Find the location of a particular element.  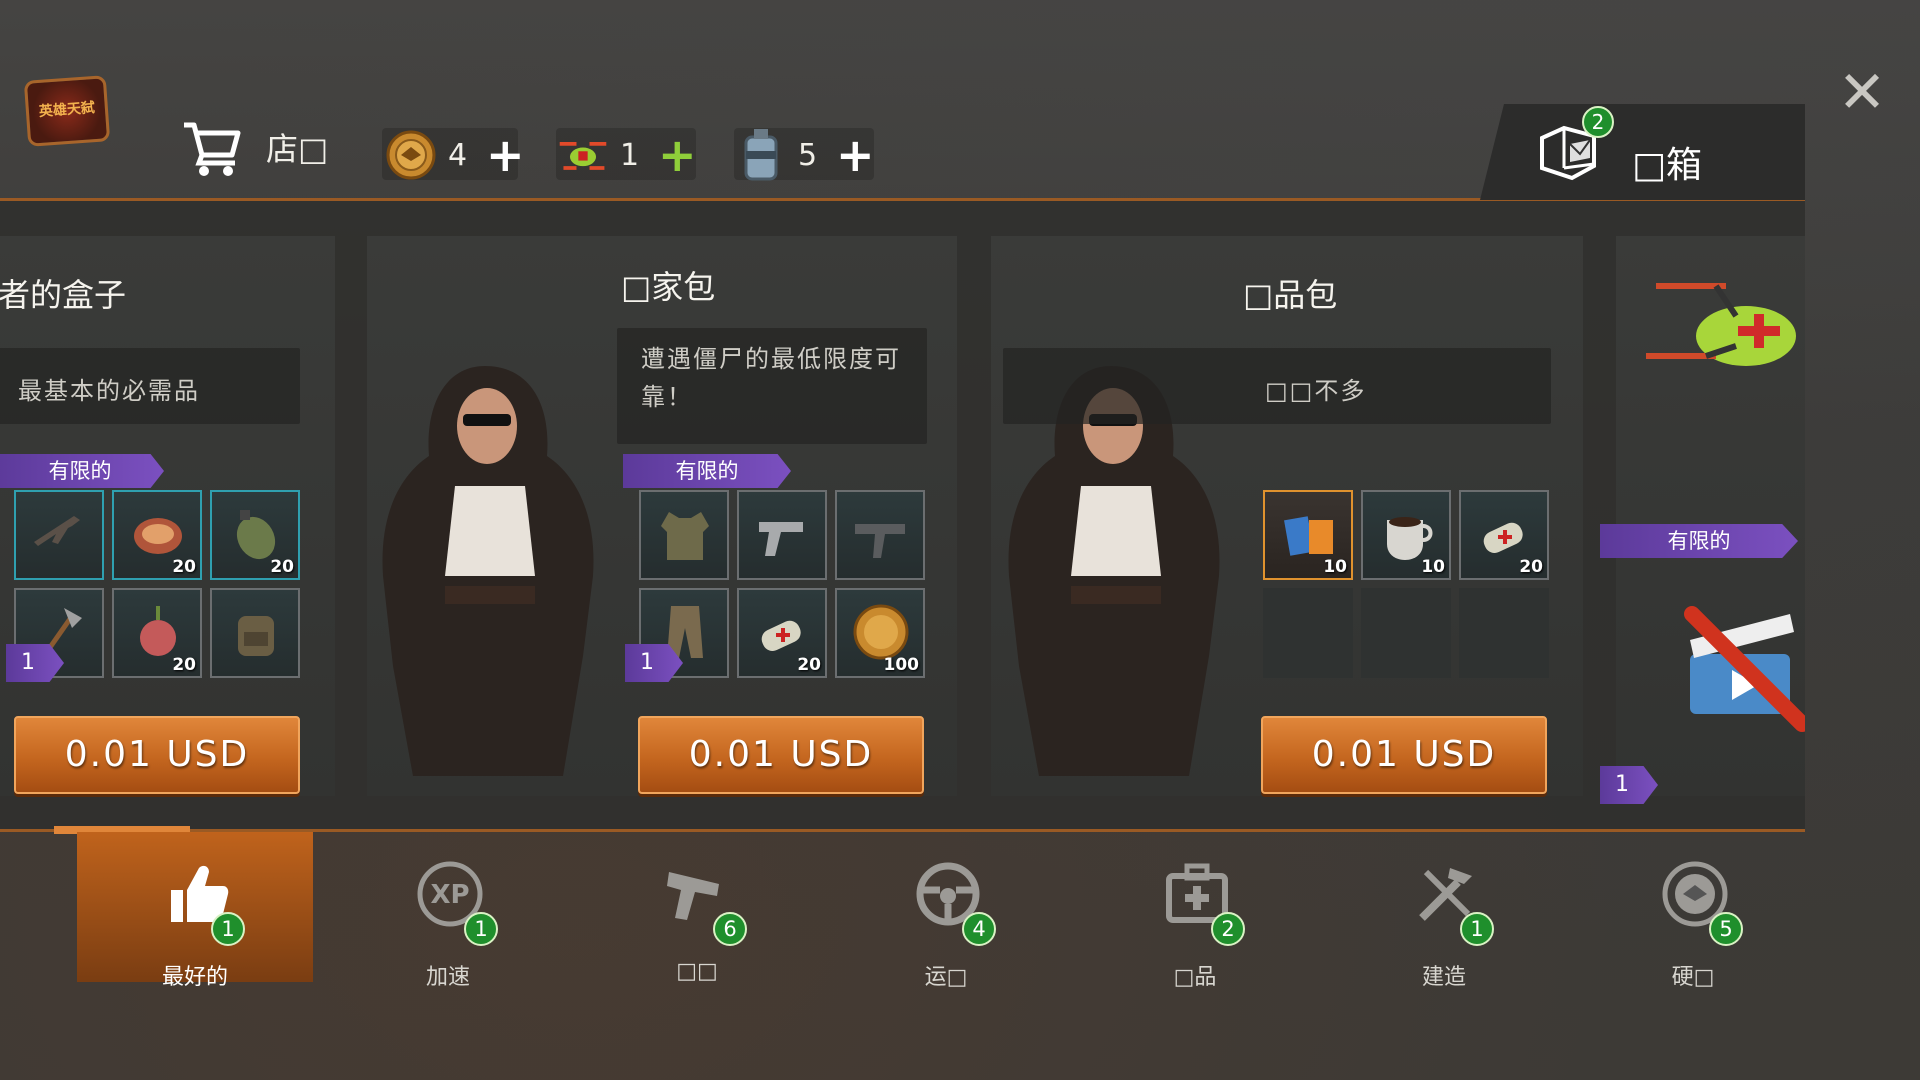

canteen-icon is located at coordinates (256, 535).